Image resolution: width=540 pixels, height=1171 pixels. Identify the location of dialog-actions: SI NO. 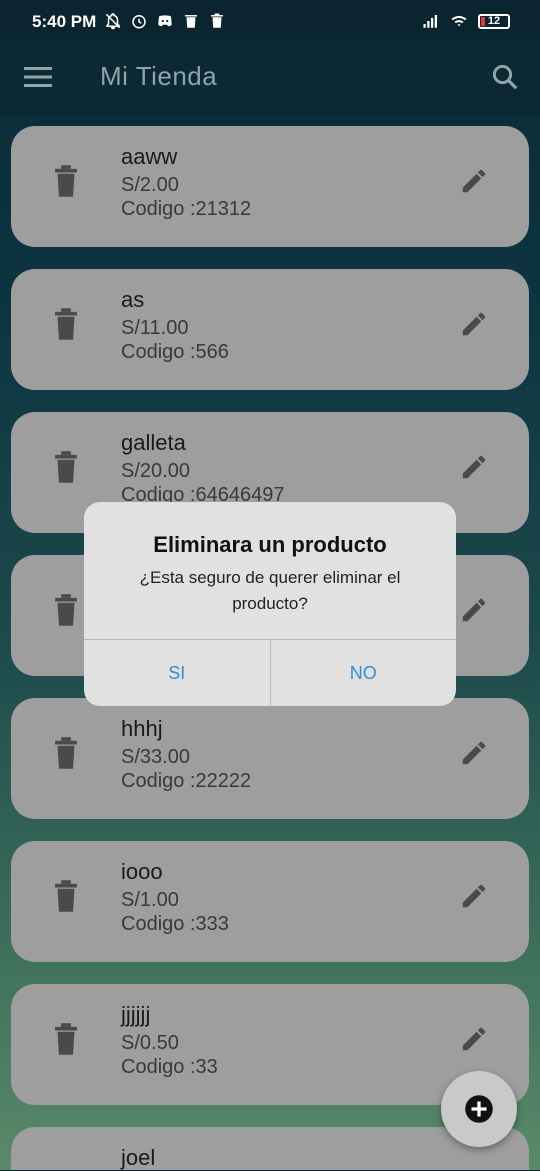
(270, 672).